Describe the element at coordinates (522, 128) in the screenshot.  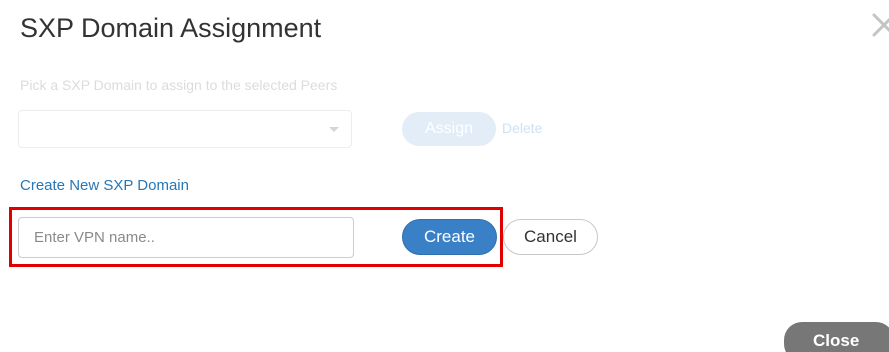
I see `delete-link: Delete` at that location.